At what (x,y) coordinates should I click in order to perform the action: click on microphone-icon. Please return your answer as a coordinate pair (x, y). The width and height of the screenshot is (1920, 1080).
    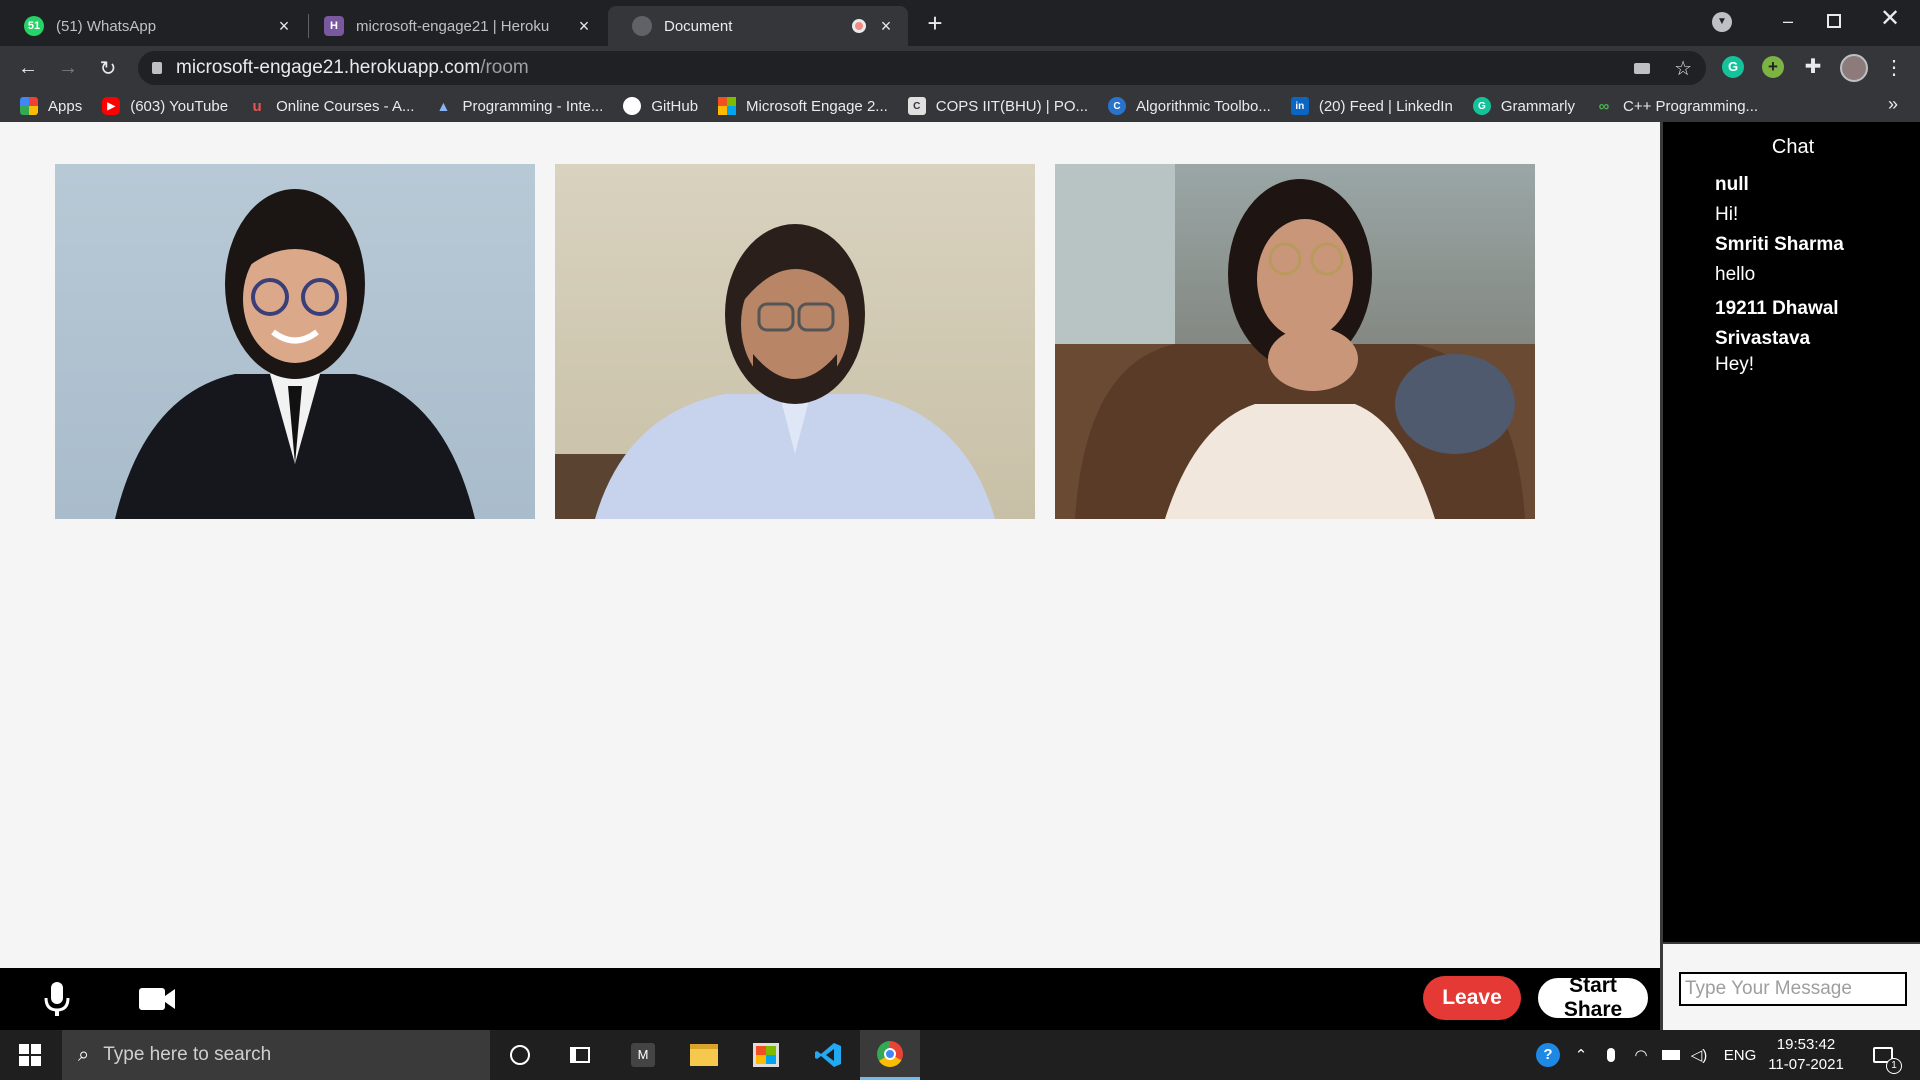
    Looking at the image, I should click on (57, 999).